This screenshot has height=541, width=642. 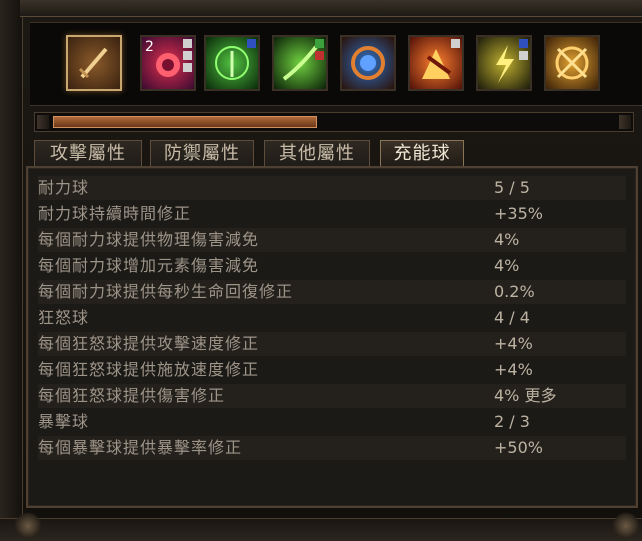 I want to click on skill-count: 2, so click(x=149, y=47).